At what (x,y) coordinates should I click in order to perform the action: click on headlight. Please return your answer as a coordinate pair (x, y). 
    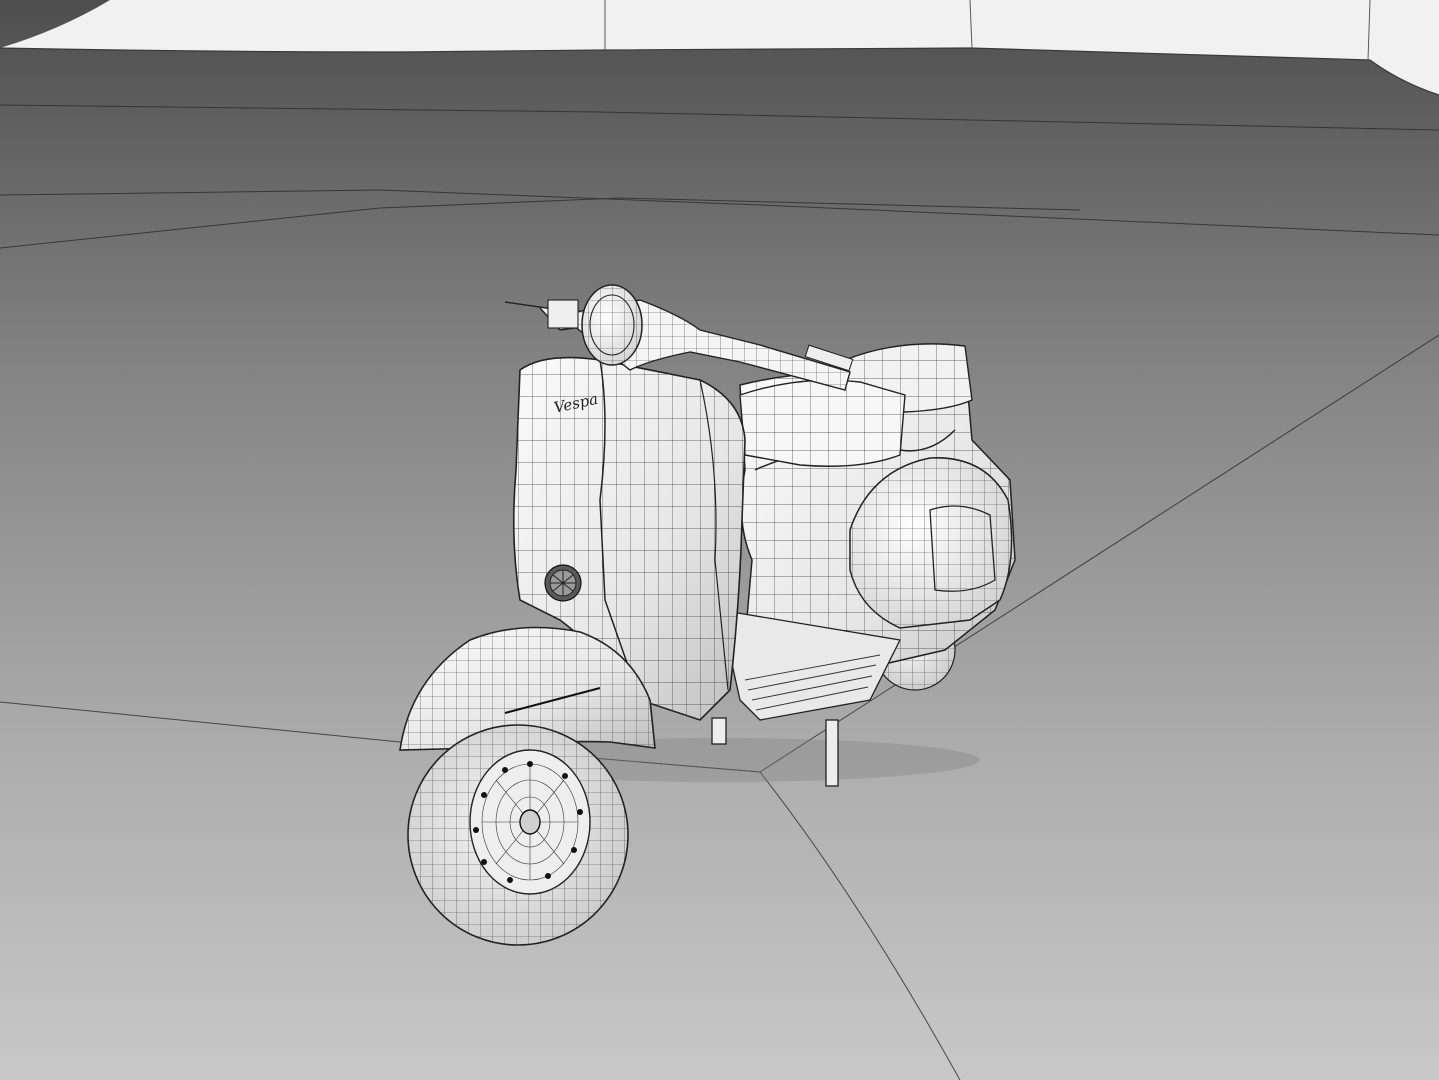
    Looking at the image, I should click on (612, 325).